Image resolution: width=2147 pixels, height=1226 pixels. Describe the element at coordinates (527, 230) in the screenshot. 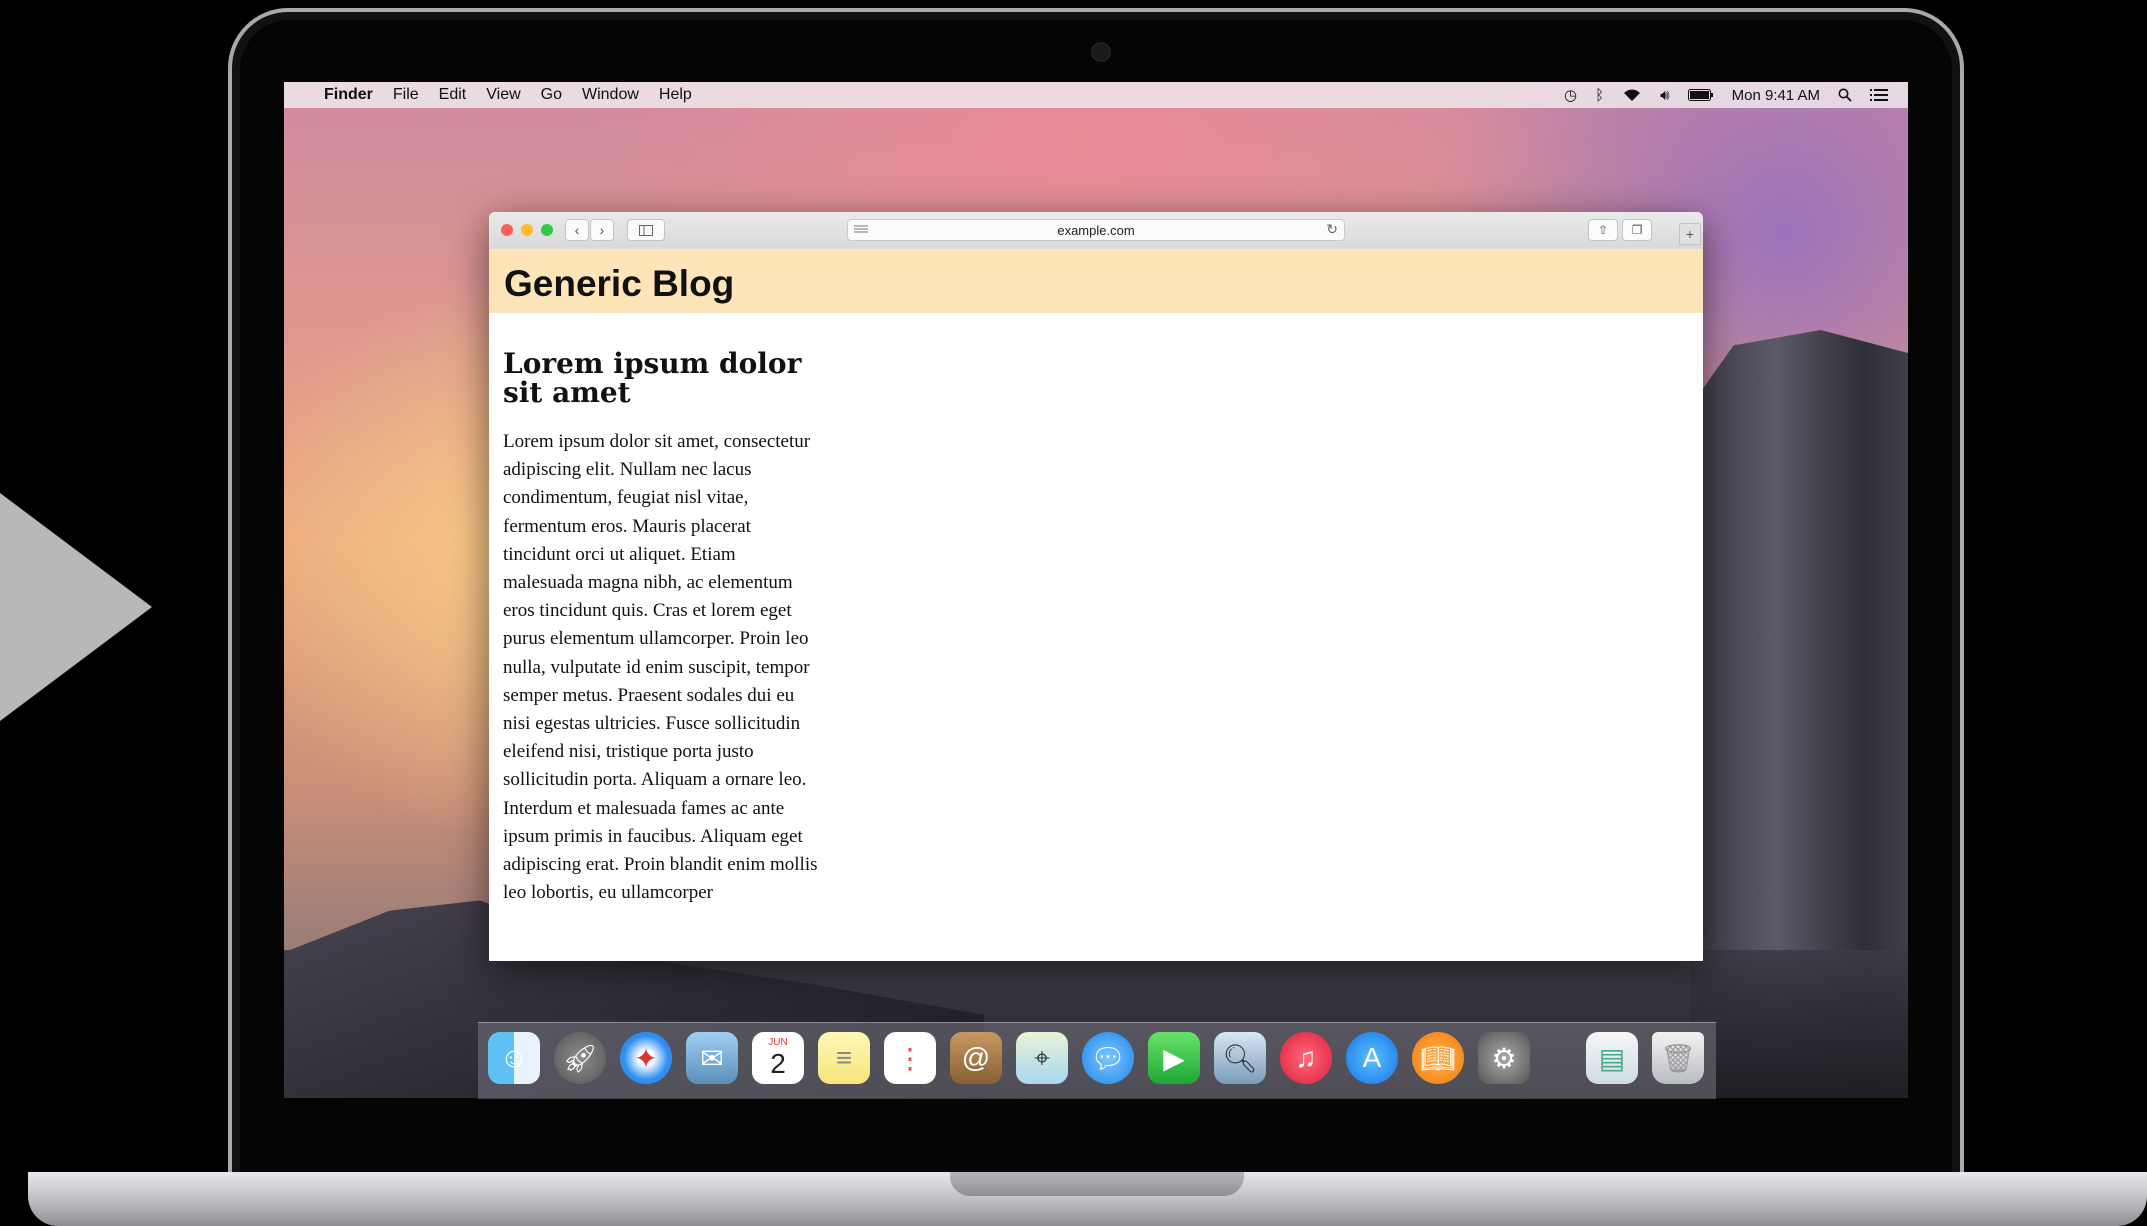

I see `minimize-window-button` at that location.